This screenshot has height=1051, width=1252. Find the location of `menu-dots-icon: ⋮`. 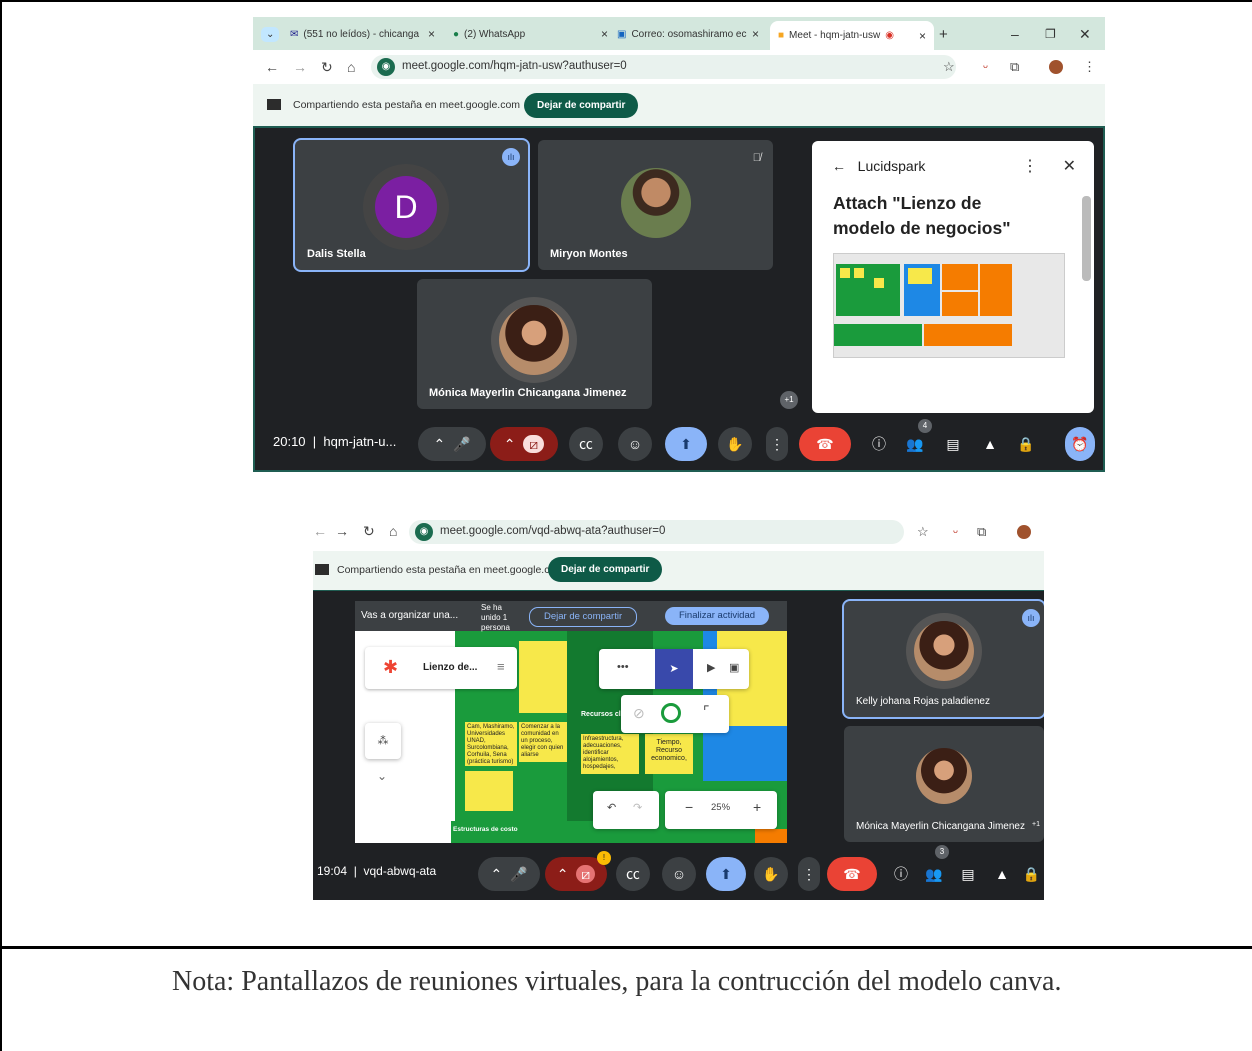

menu-dots-icon: ⋮ is located at coordinates (1089, 67).